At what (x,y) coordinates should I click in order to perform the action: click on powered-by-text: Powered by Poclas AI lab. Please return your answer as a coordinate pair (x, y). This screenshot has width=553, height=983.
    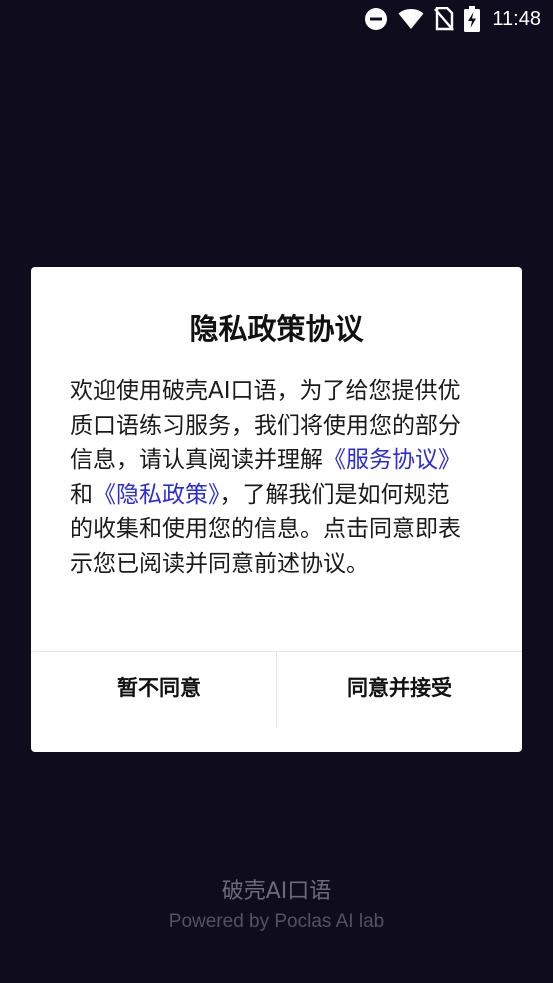
    Looking at the image, I should click on (276, 921).